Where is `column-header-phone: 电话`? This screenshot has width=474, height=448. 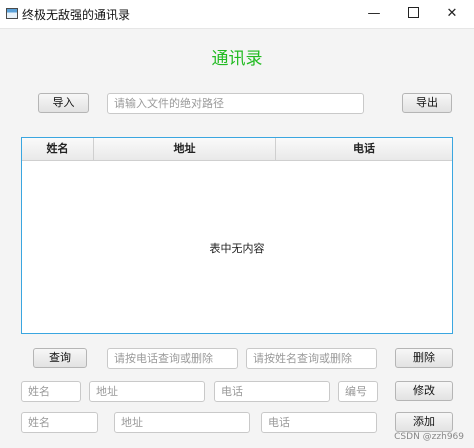 column-header-phone: 电话 is located at coordinates (364, 149).